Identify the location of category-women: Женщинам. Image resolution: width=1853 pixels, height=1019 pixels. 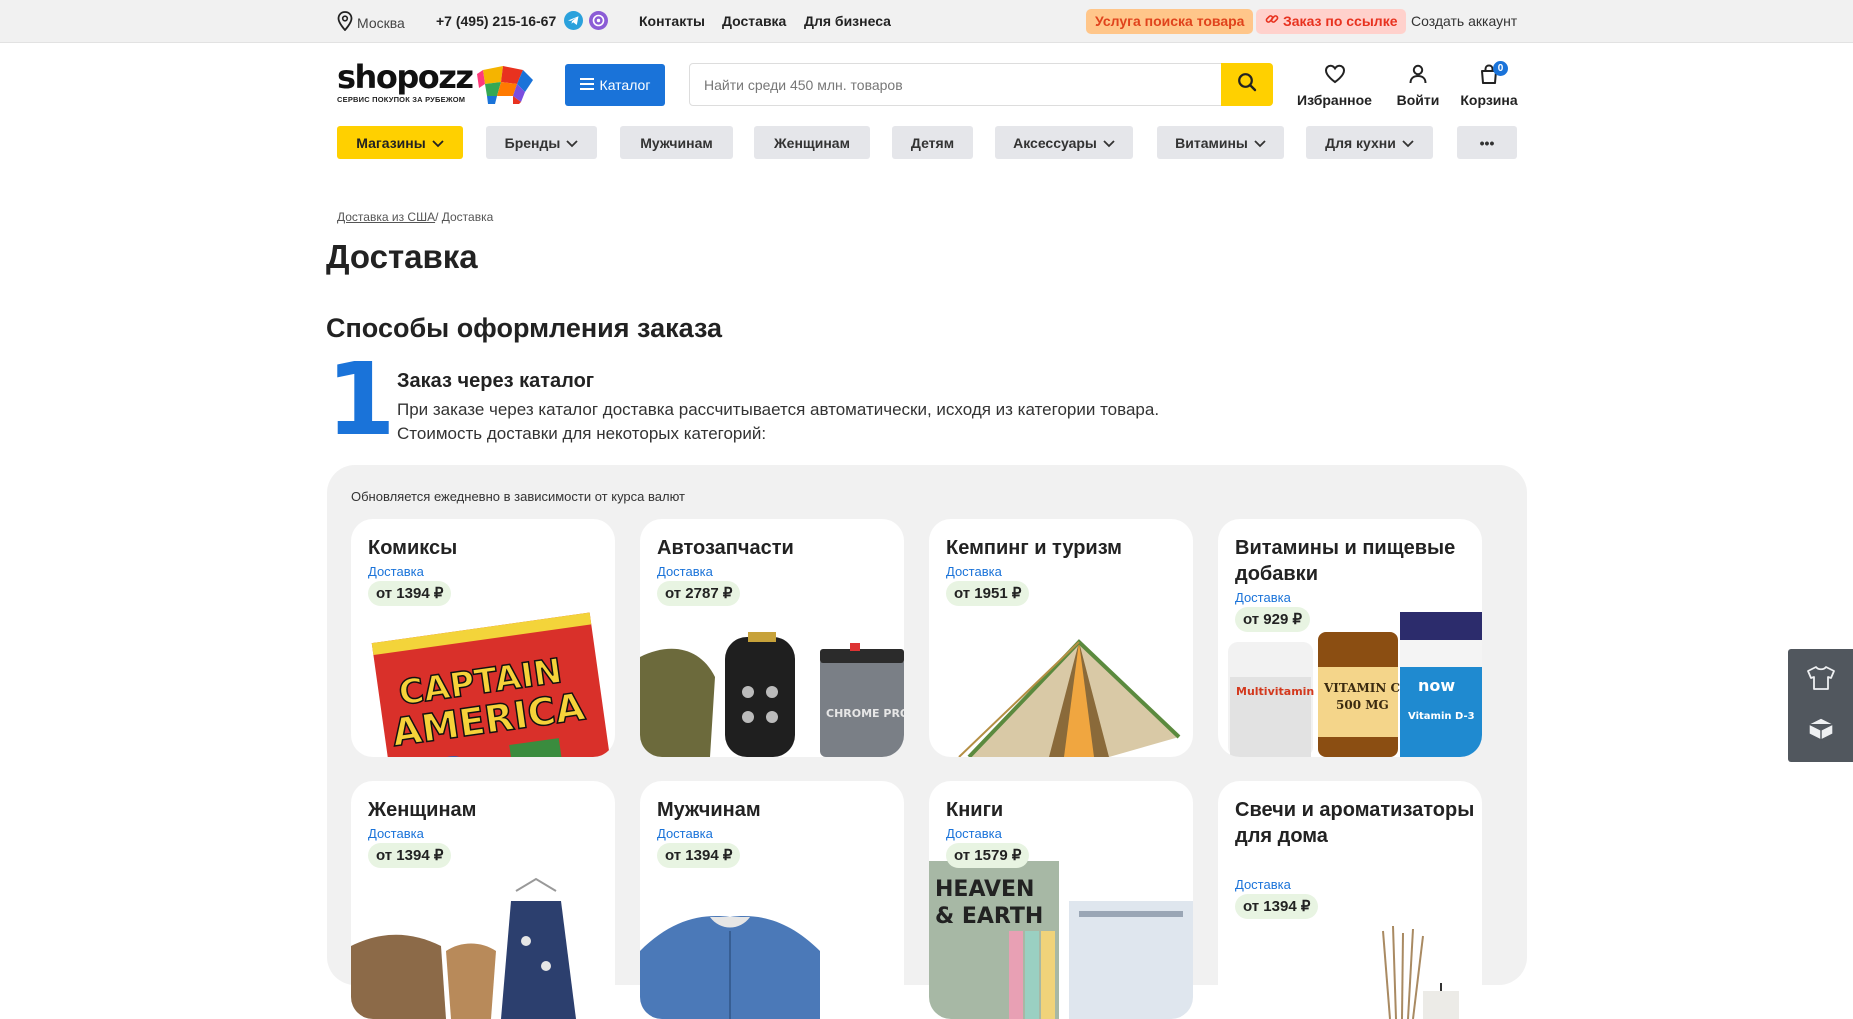
(812, 142).